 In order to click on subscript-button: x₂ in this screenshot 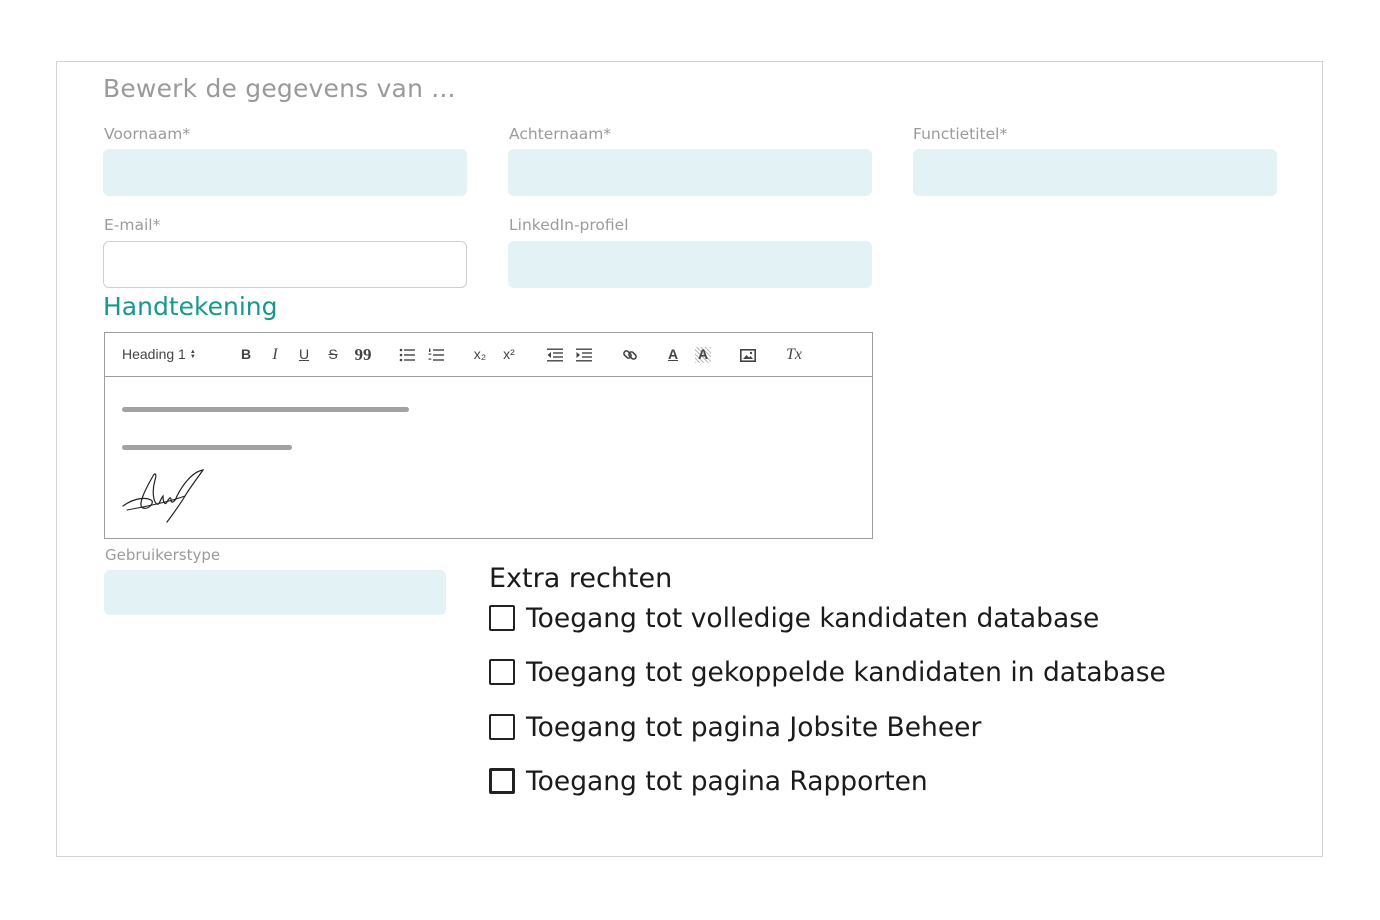, I will do `click(480, 354)`.